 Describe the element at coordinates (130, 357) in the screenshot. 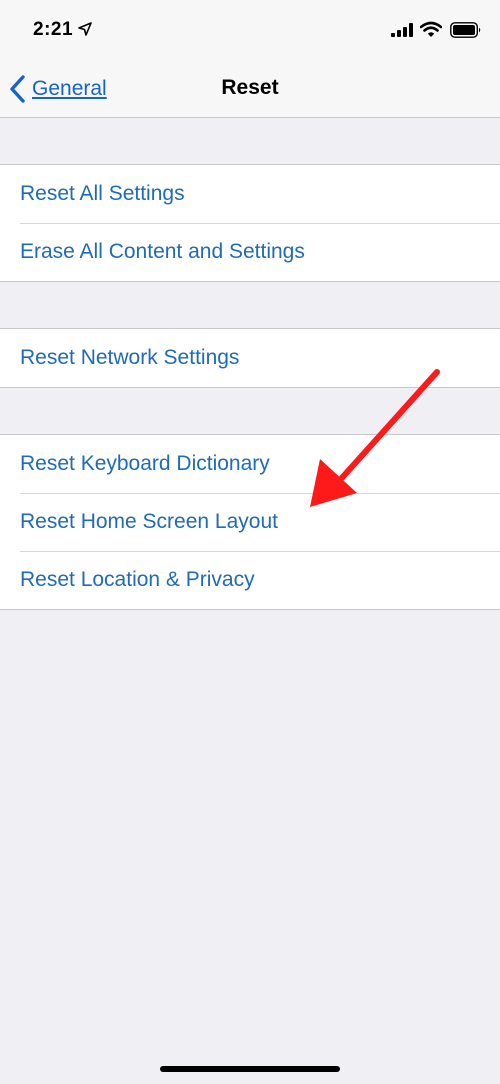

I see `row-label: Reset Network Settings` at that location.